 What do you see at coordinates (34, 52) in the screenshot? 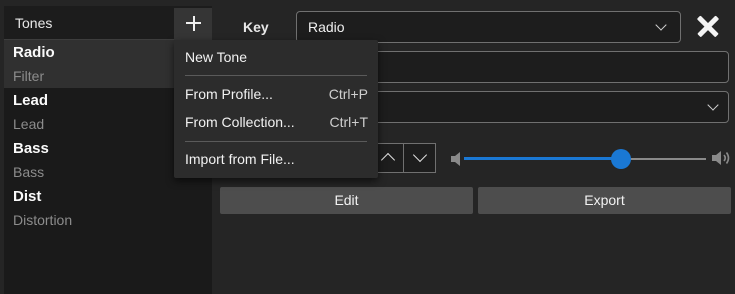
I see `tone-name: Radio` at bounding box center [34, 52].